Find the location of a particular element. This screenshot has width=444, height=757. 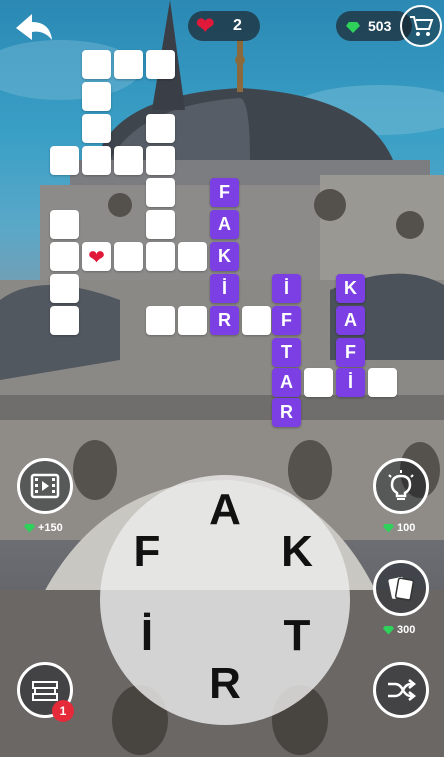

lives-counter: ❤ 2 is located at coordinates (224, 26).